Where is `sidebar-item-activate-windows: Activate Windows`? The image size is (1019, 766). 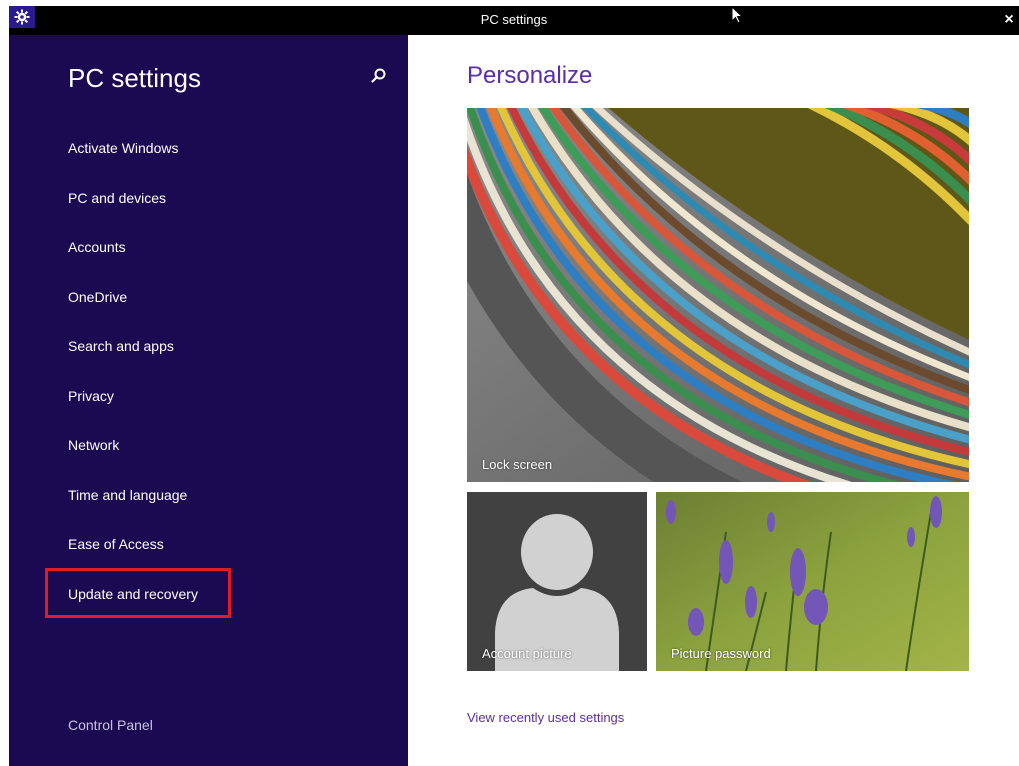
sidebar-item-activate-windows: Activate Windows is located at coordinates (123, 148).